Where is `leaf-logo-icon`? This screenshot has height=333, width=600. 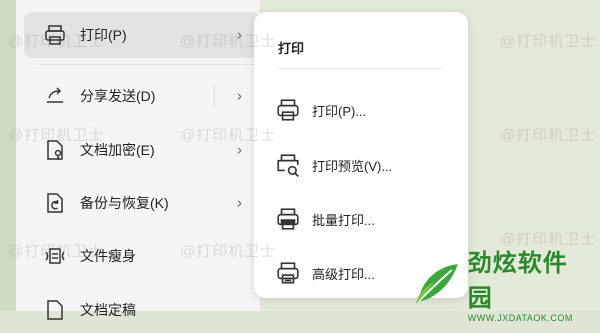
leaf-logo-icon is located at coordinates (436, 284).